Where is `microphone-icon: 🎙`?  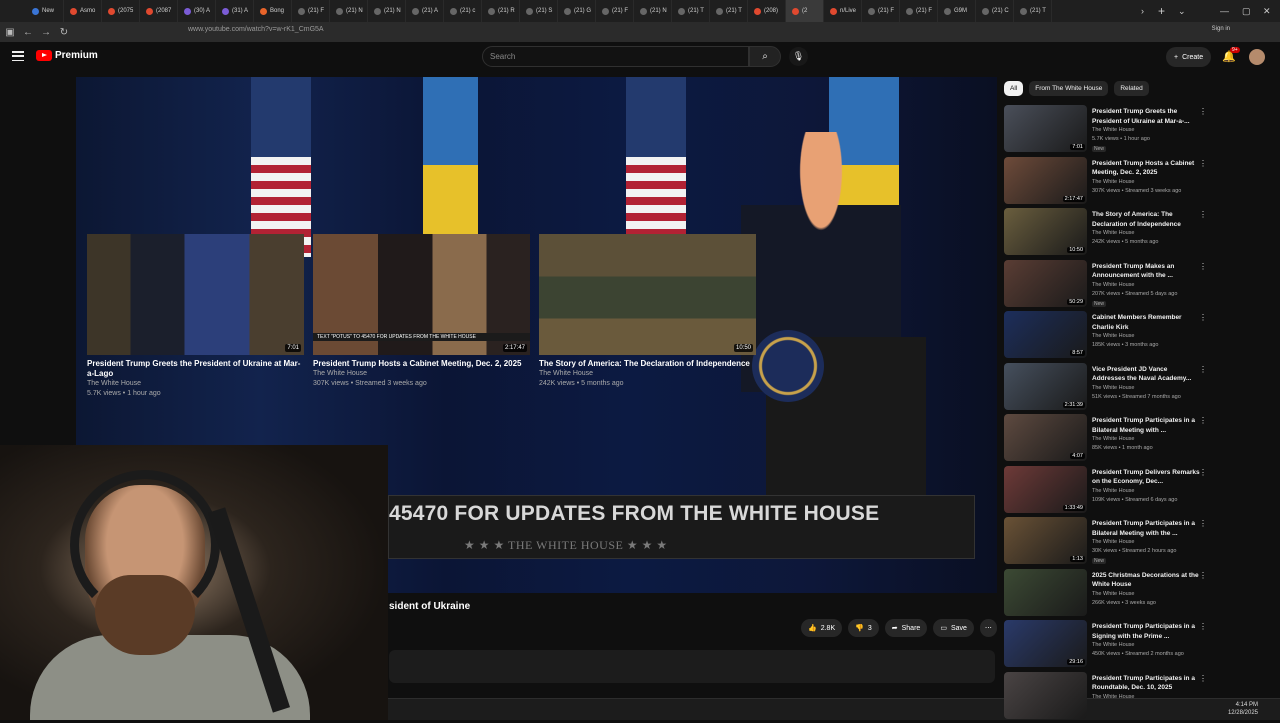
microphone-icon: 🎙 is located at coordinates (798, 56).